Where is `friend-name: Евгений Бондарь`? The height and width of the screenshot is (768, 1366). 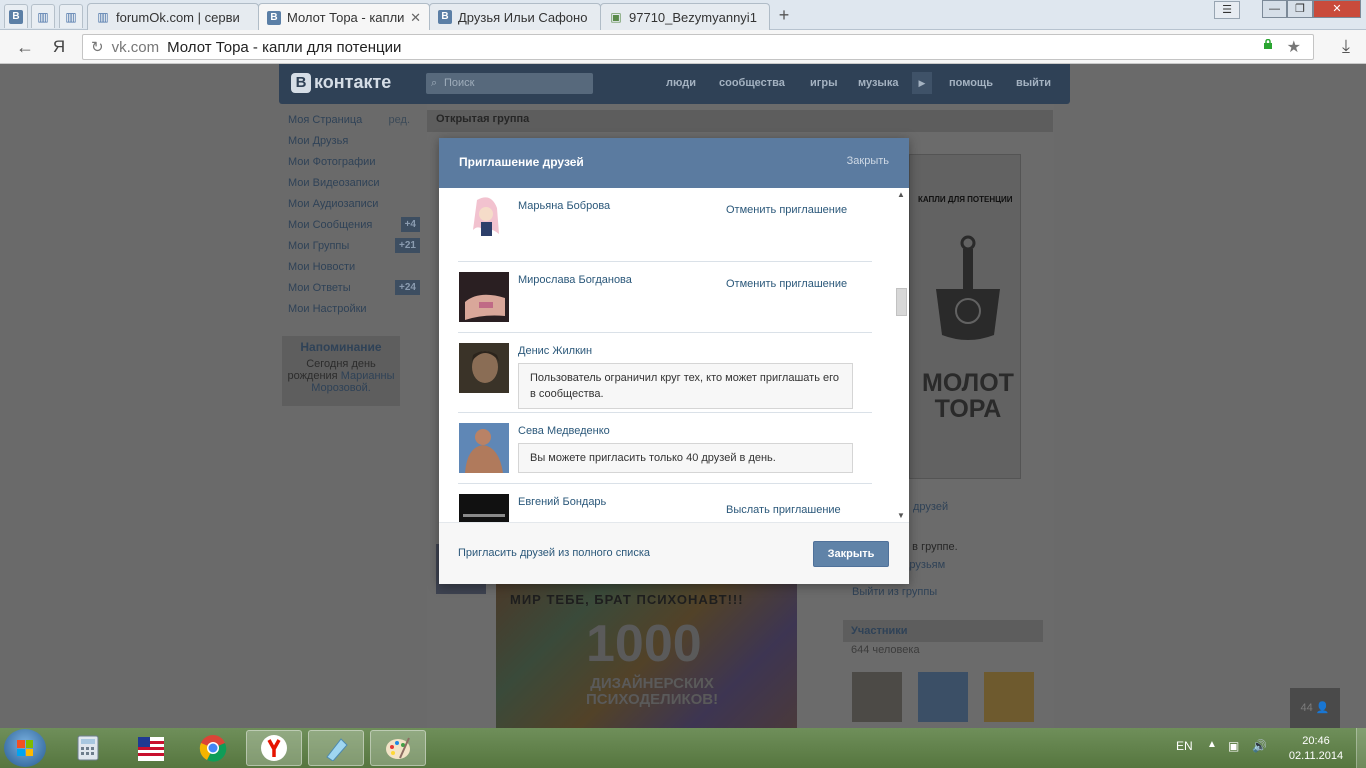
friend-name: Евгений Бондарь is located at coordinates (562, 502).